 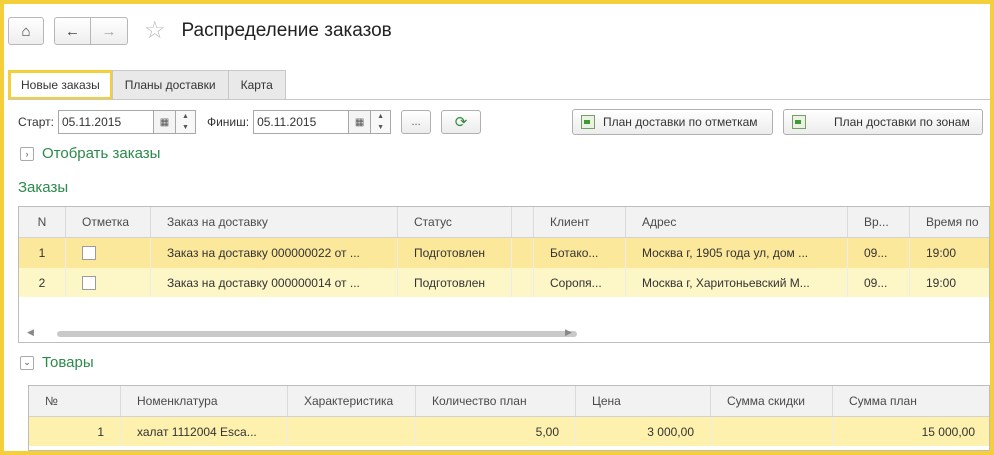 I want to click on col-characteristic: Характеристика, so click(x=351, y=401).